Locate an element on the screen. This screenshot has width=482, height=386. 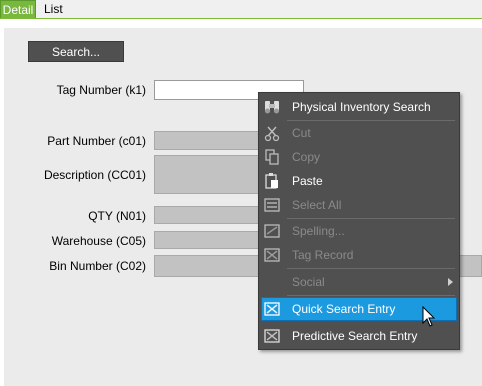
tab-list: List is located at coordinates (53, 9).